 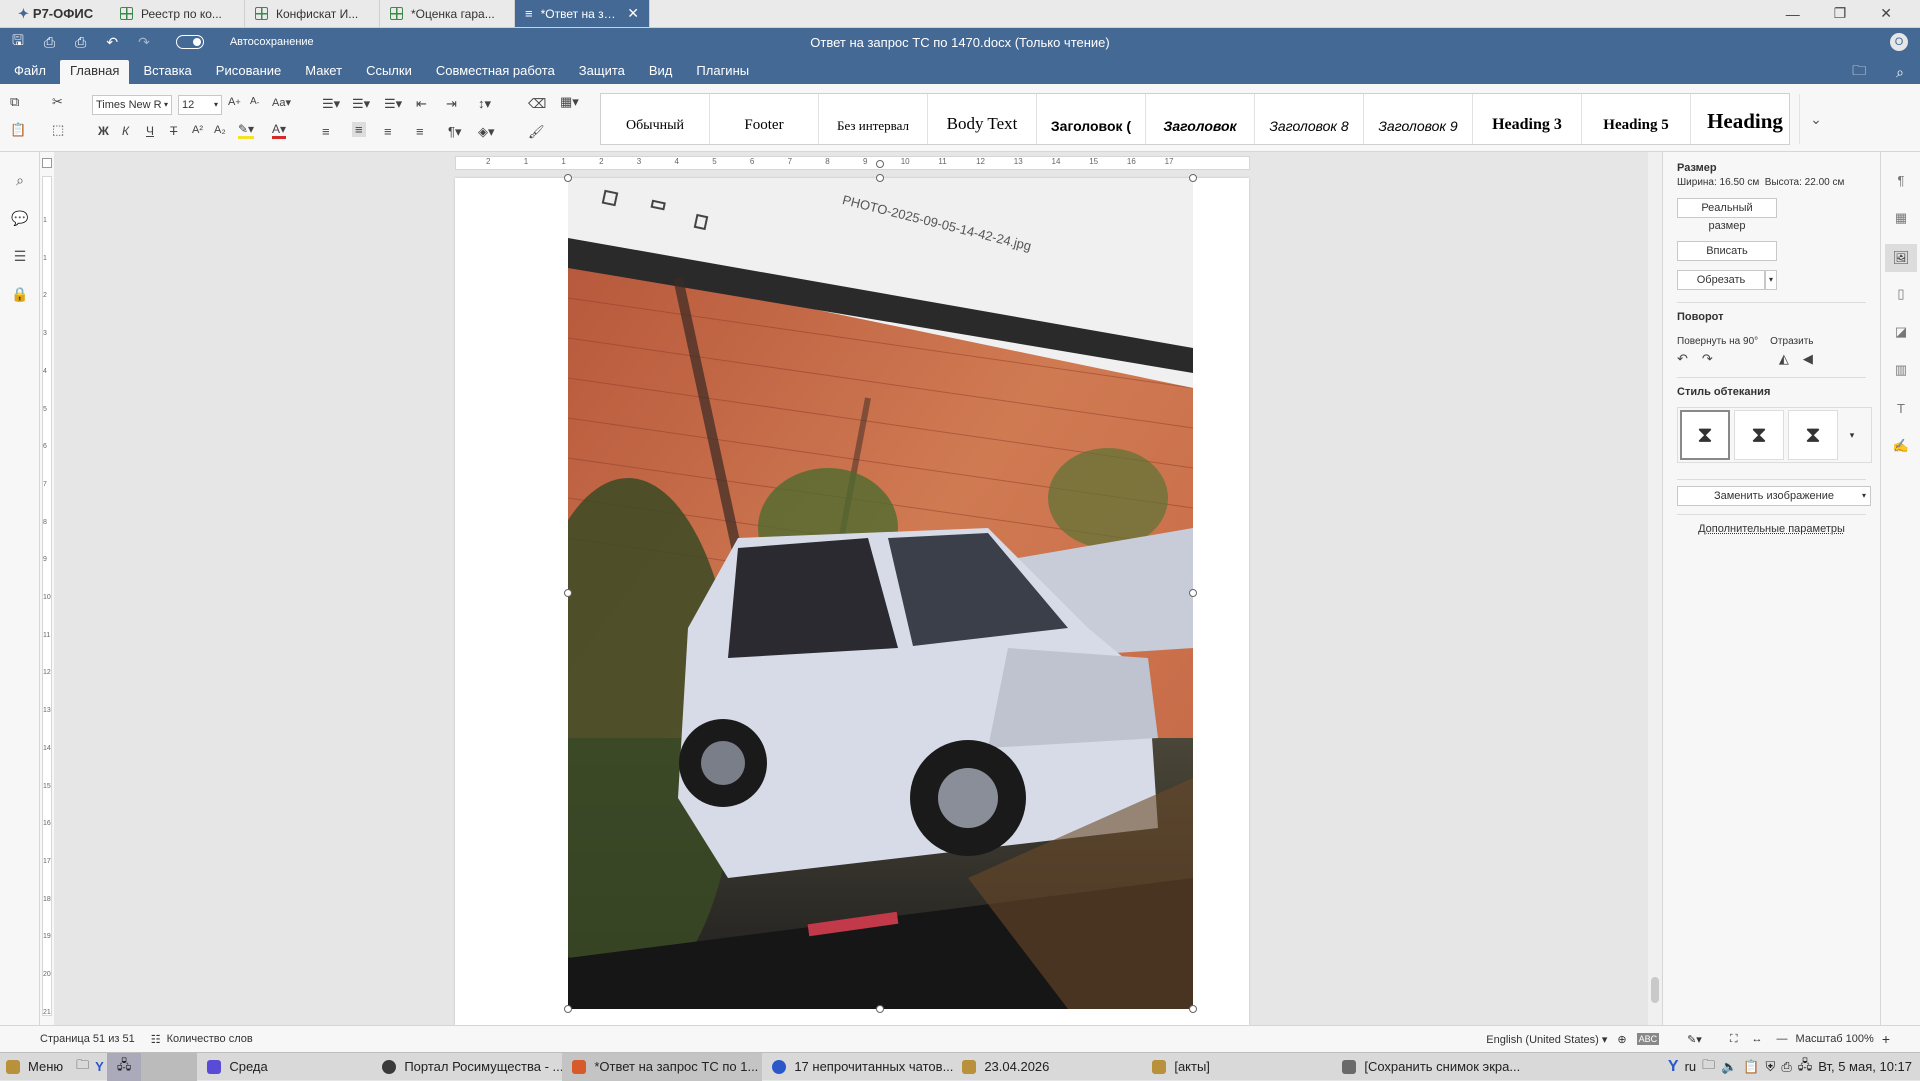 I want to click on tab-draw: Рисование, so click(x=248, y=72).